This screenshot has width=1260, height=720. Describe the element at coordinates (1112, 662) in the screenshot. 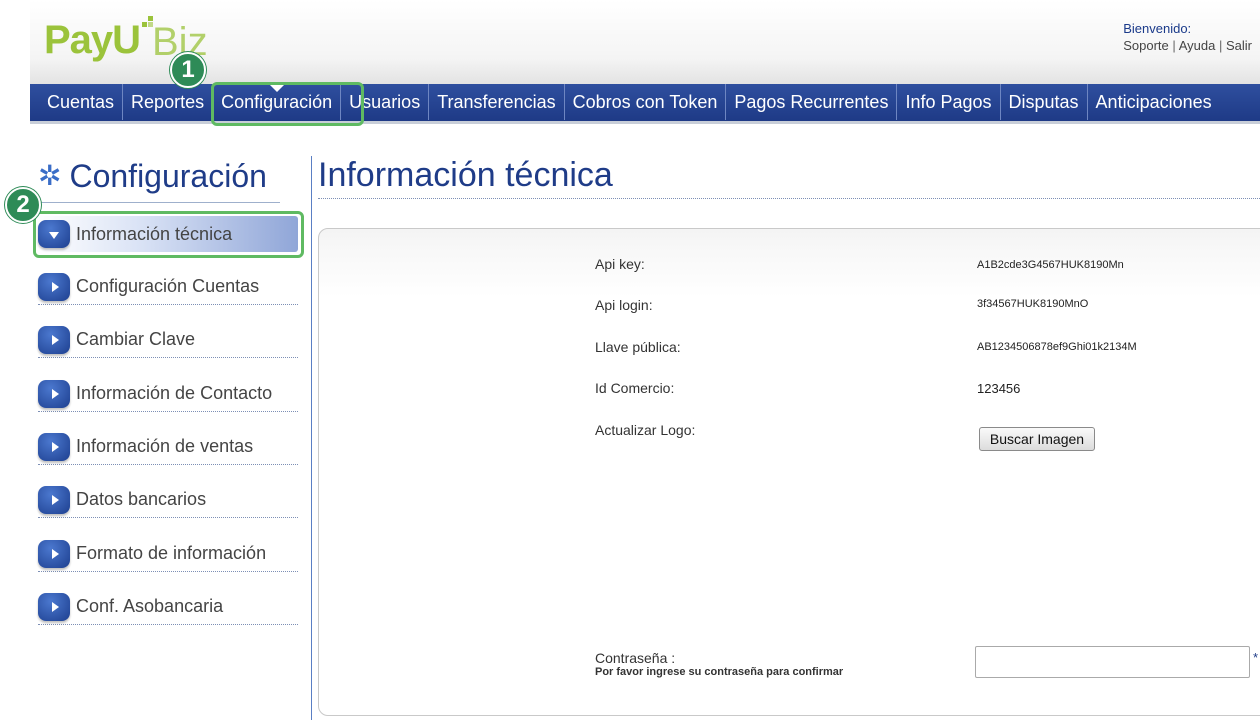

I see `password-field` at that location.